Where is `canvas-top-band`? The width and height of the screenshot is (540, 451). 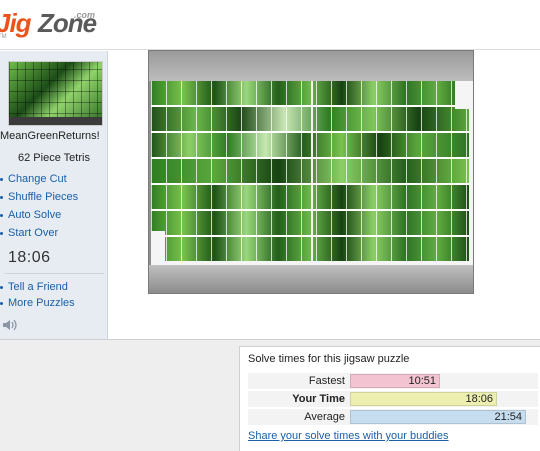
canvas-top-band is located at coordinates (311, 66).